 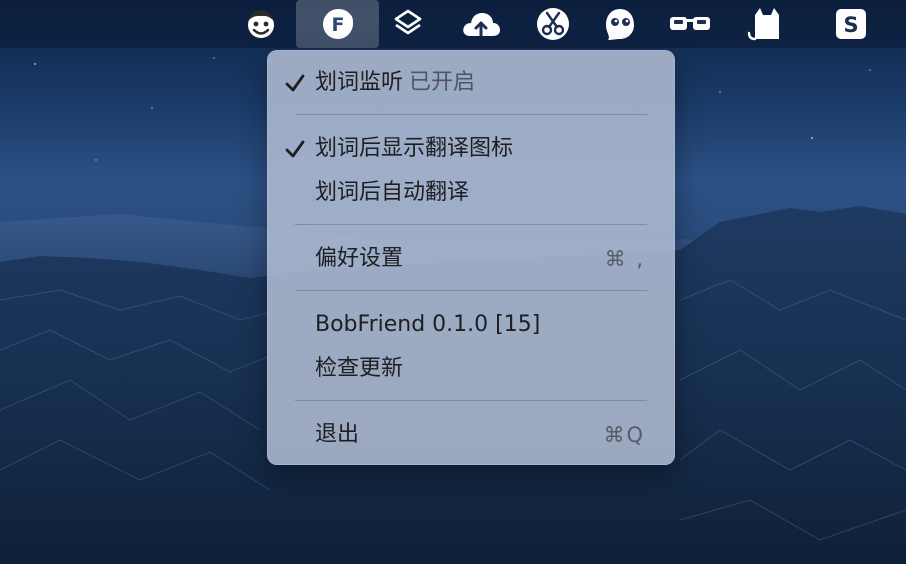 What do you see at coordinates (471, 193) in the screenshot?
I see `menu-item-auto-translate: 划词后自动翻译` at bounding box center [471, 193].